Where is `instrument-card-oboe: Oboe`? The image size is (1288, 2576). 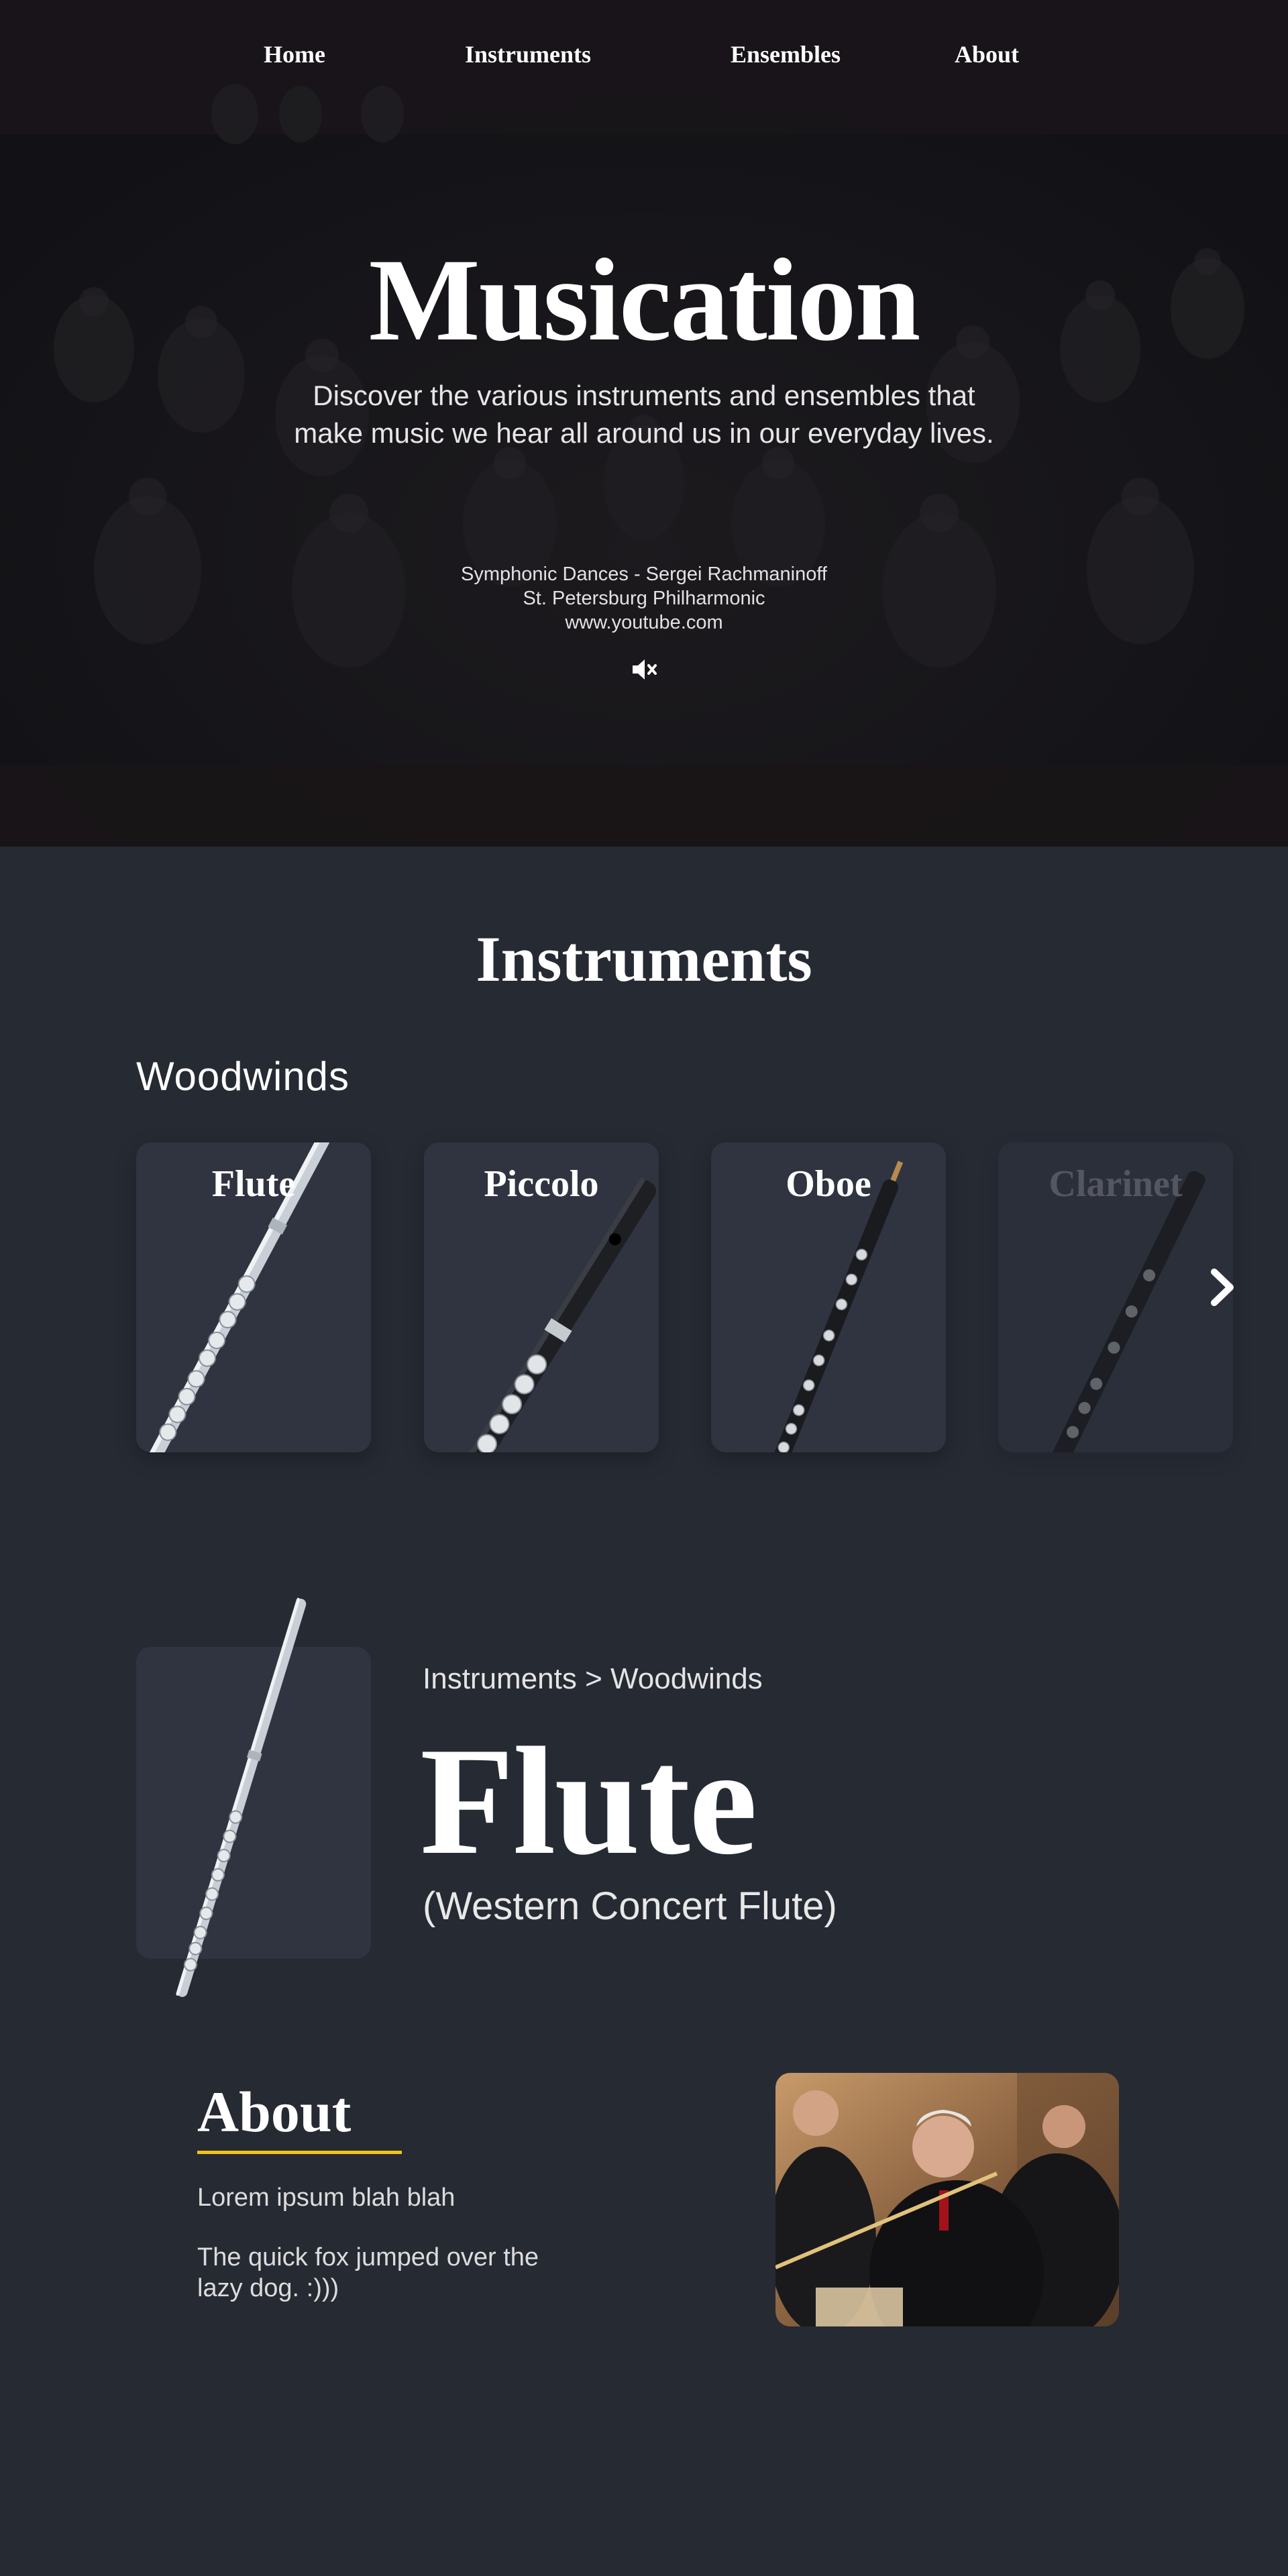
instrument-card-oboe: Oboe is located at coordinates (828, 1297).